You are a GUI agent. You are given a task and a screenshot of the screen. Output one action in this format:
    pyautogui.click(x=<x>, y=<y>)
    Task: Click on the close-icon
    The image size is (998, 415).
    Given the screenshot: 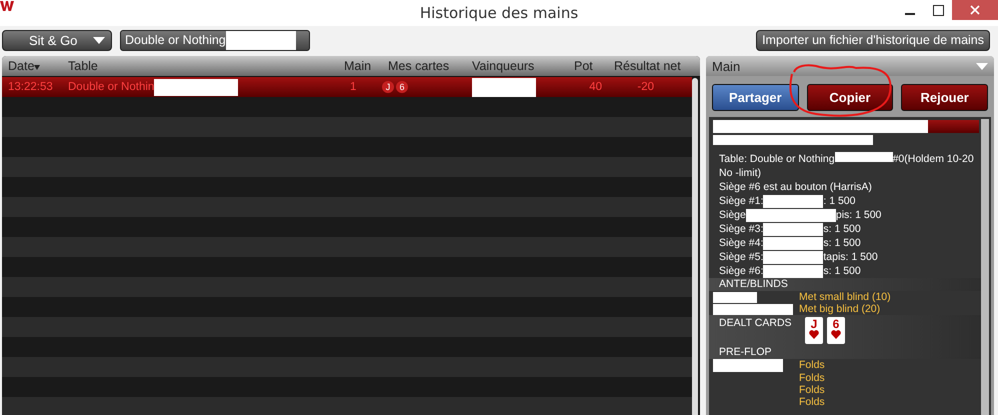 What is the action you would take?
    pyautogui.click(x=975, y=10)
    